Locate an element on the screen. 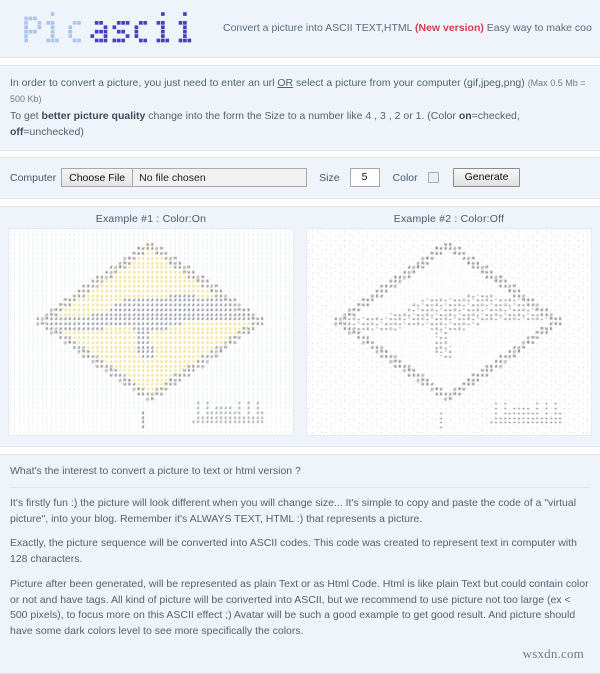 The image size is (600, 674). tagline-text-1: Convert a picture into ASCII TEXT,HTML is located at coordinates (319, 27).